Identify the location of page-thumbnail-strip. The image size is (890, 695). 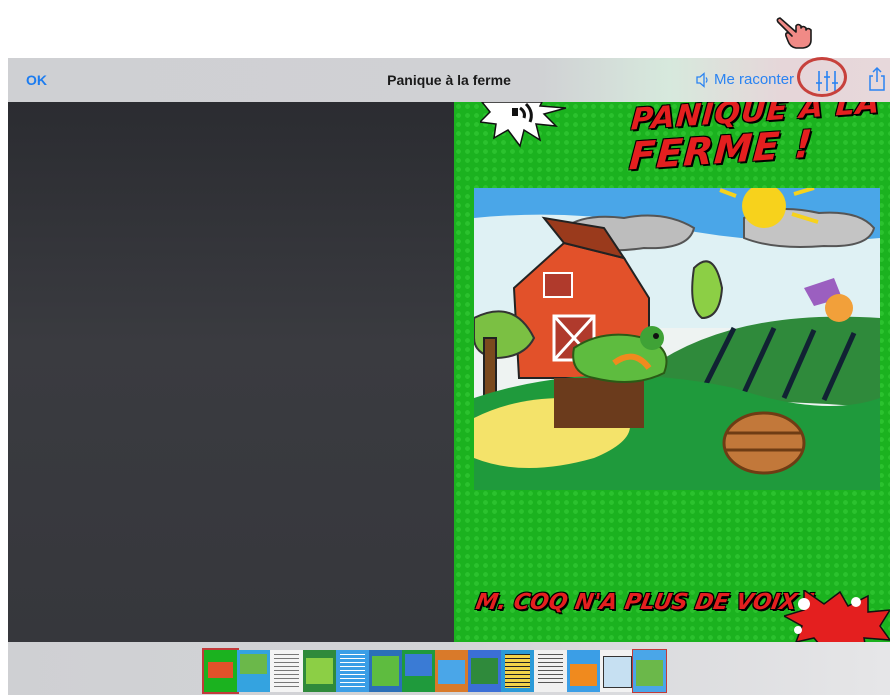
(449, 668).